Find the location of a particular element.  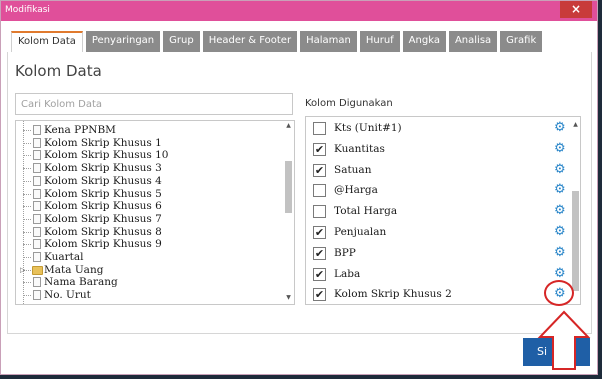

tree-item: Kuartal is located at coordinates (148, 257).